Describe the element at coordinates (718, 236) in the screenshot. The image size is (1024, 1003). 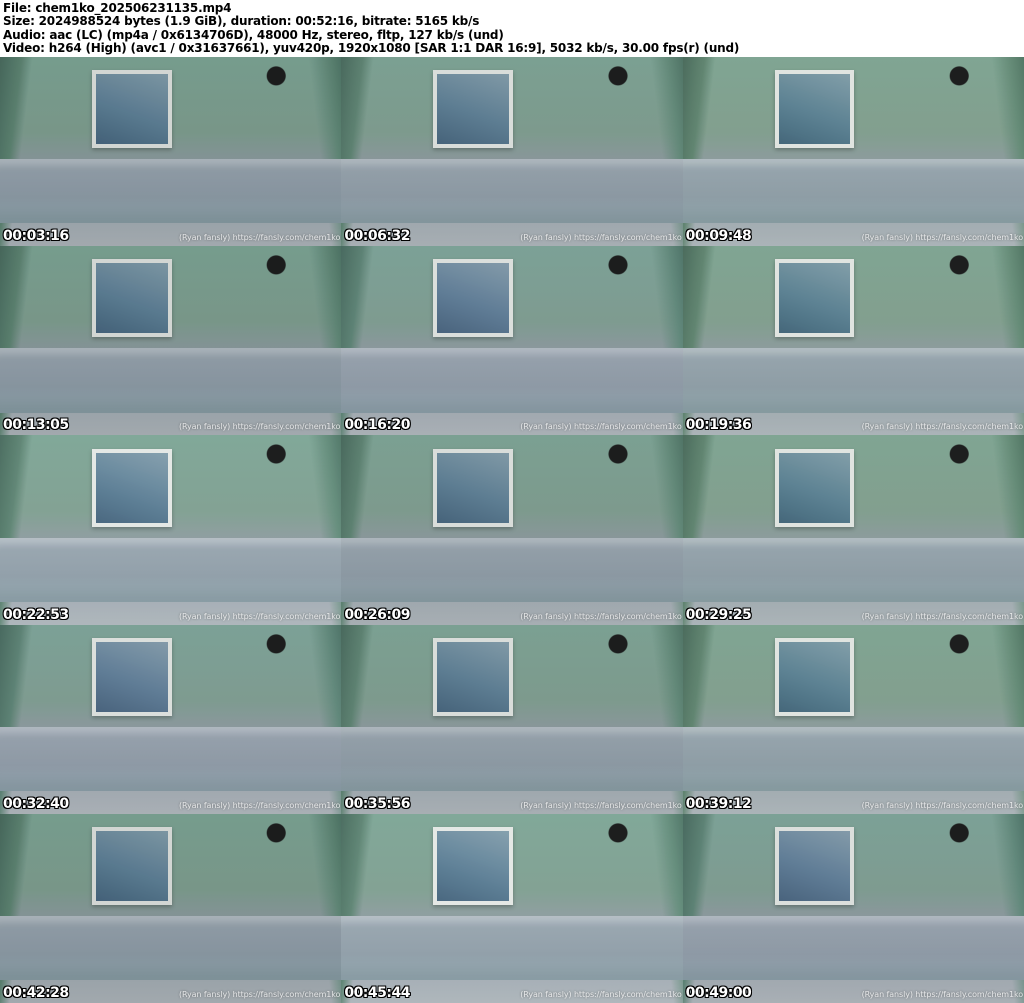
I see `timestamp-overlay: 00:09:48` at that location.